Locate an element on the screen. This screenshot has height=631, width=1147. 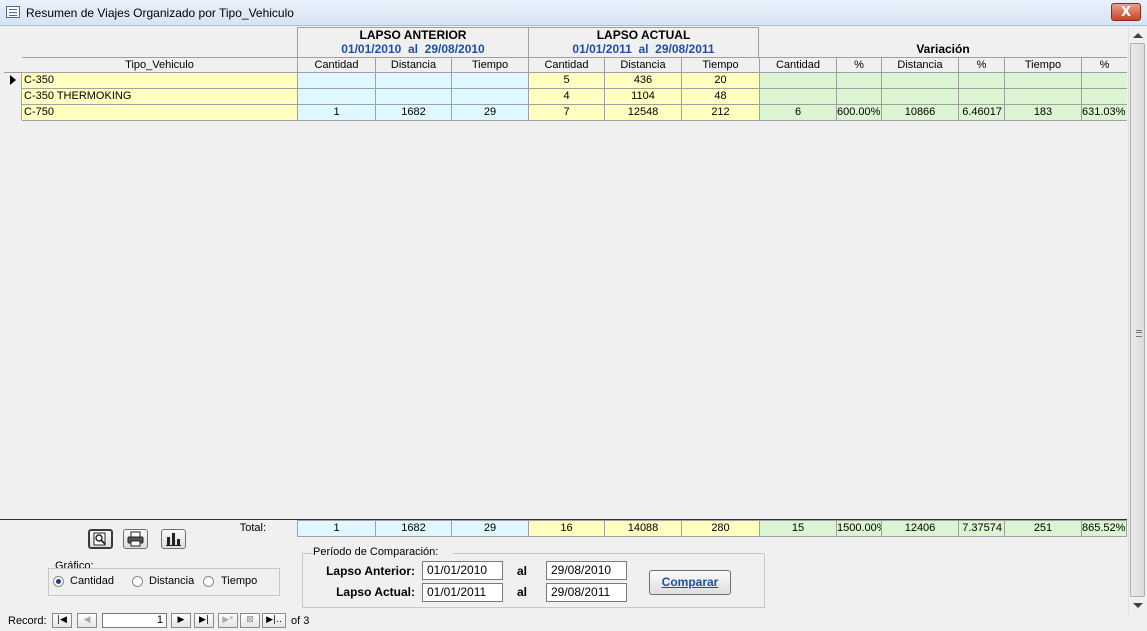
chart-button is located at coordinates (173, 539).